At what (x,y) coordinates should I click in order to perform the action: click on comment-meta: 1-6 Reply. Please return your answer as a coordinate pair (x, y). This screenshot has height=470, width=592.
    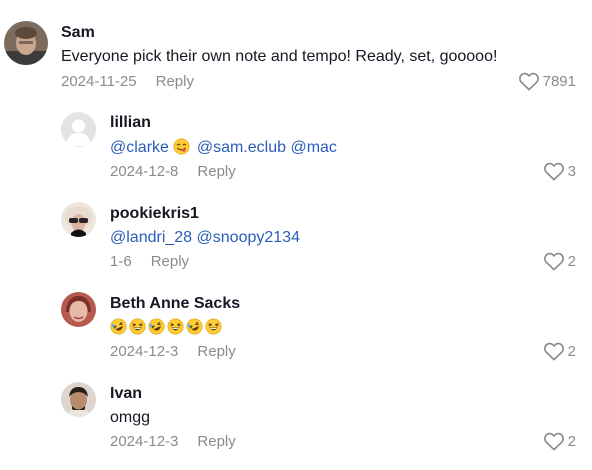
    Looking at the image, I should click on (149, 261).